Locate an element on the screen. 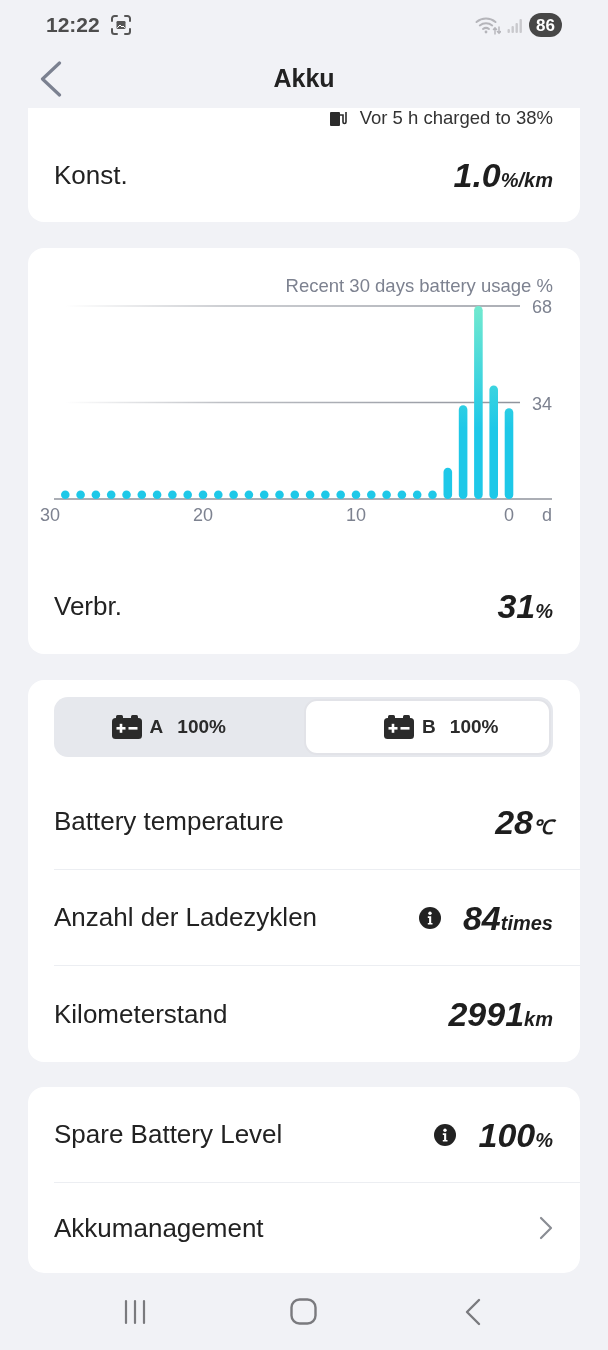 The width and height of the screenshot is (608, 1350). battery-indicator: 86 is located at coordinates (545, 25).